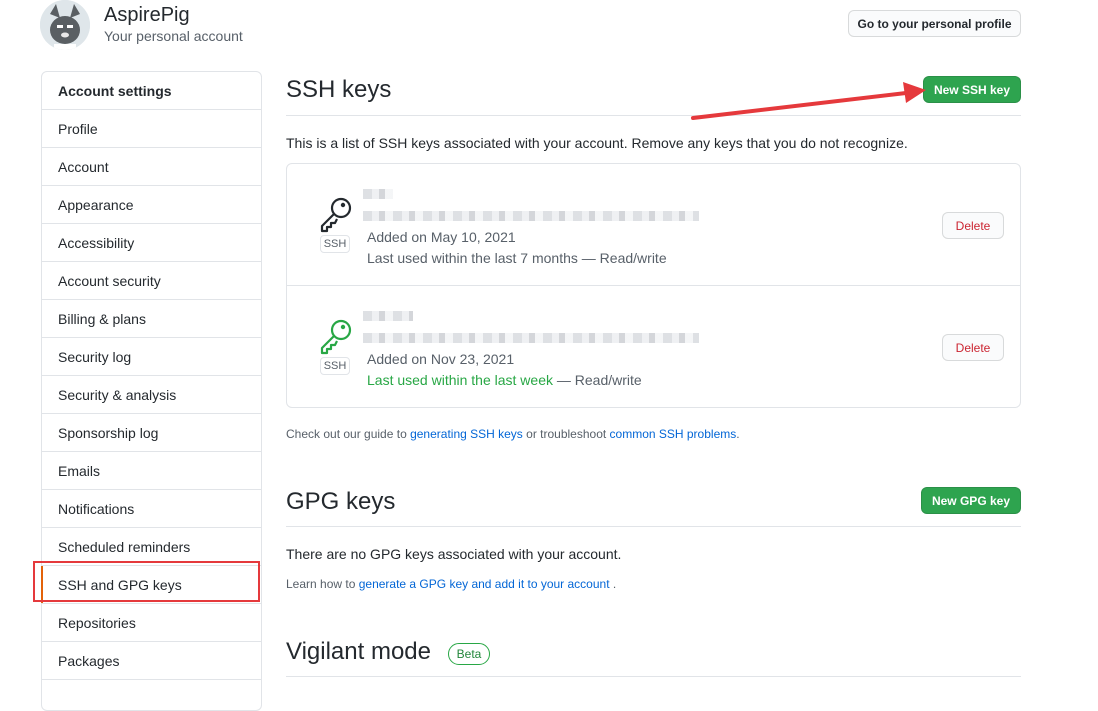 The width and height of the screenshot is (1098, 711). Describe the element at coordinates (653, 526) in the screenshot. I see `gpg-divider` at that location.